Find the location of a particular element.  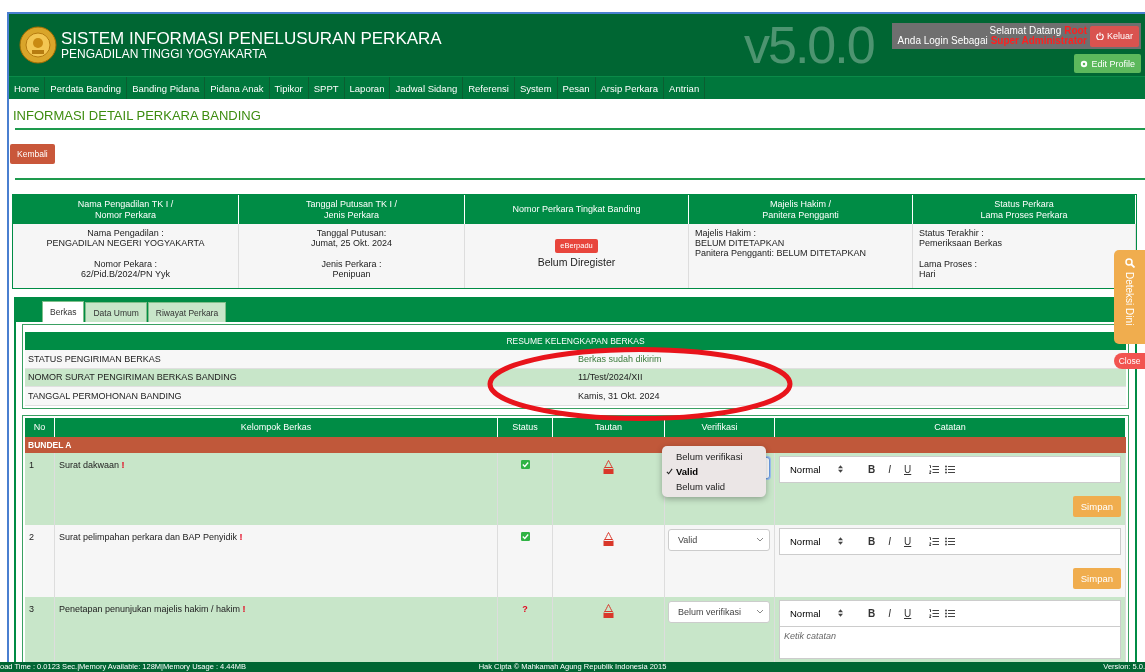

tab: Data Umum is located at coordinates (116, 312).